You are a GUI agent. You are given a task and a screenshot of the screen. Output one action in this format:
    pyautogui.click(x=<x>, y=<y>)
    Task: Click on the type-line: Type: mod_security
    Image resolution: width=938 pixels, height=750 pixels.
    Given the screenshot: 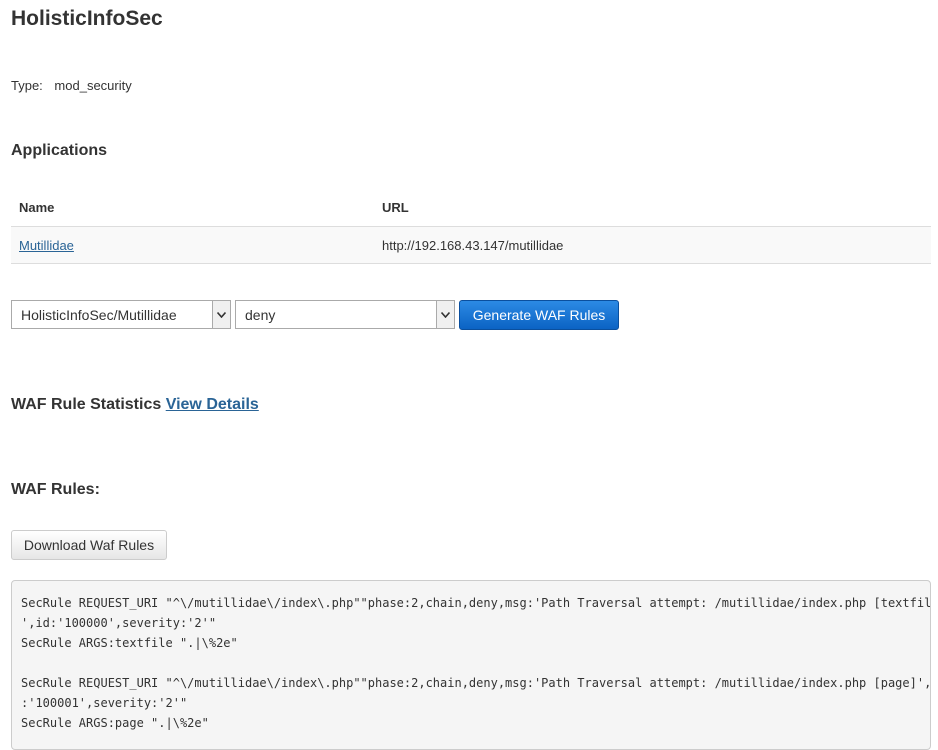 What is the action you would take?
    pyautogui.click(x=71, y=85)
    